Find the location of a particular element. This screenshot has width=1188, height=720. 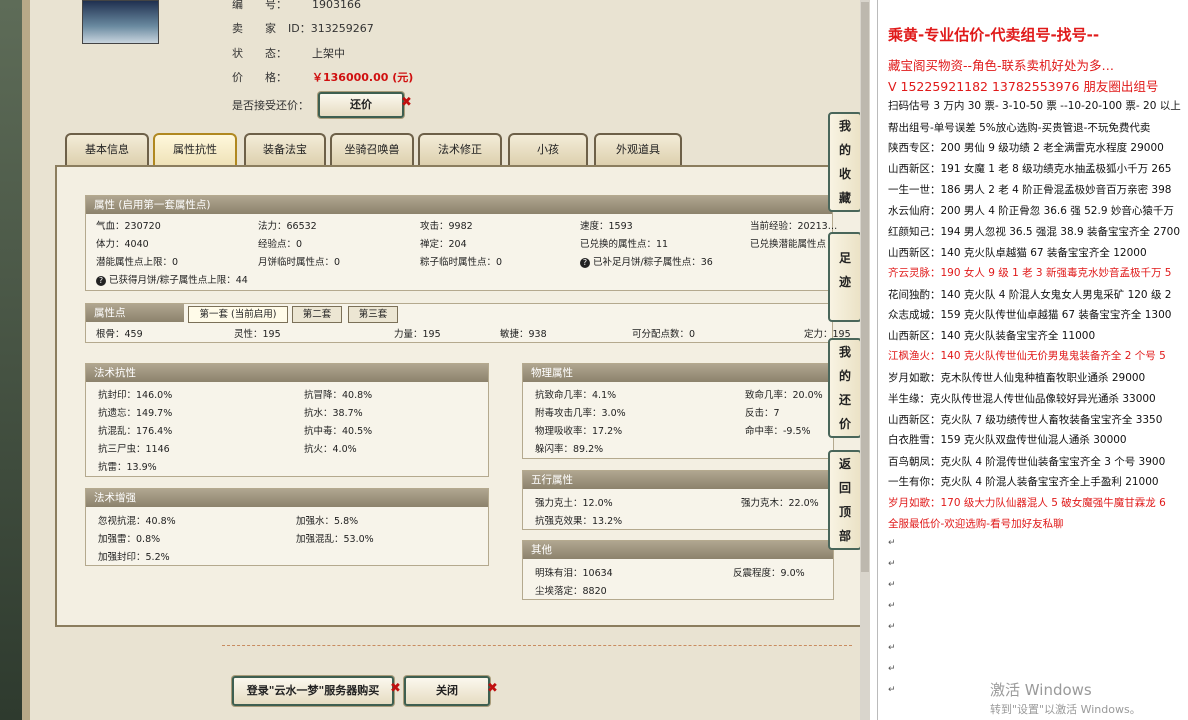

divider is located at coordinates (537, 645).